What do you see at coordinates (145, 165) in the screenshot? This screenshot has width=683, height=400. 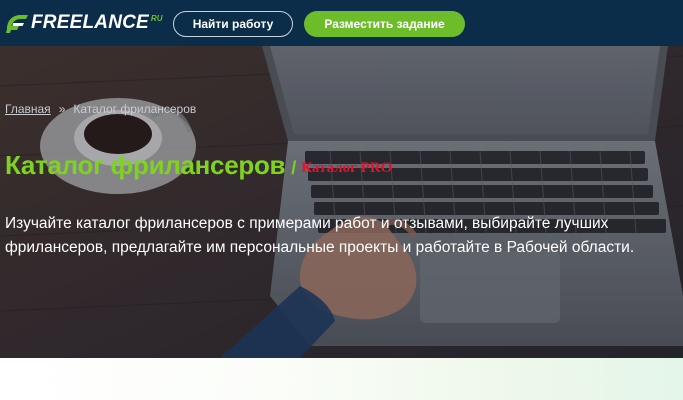 I see `page-title: Каталог фрилансеров` at bounding box center [145, 165].